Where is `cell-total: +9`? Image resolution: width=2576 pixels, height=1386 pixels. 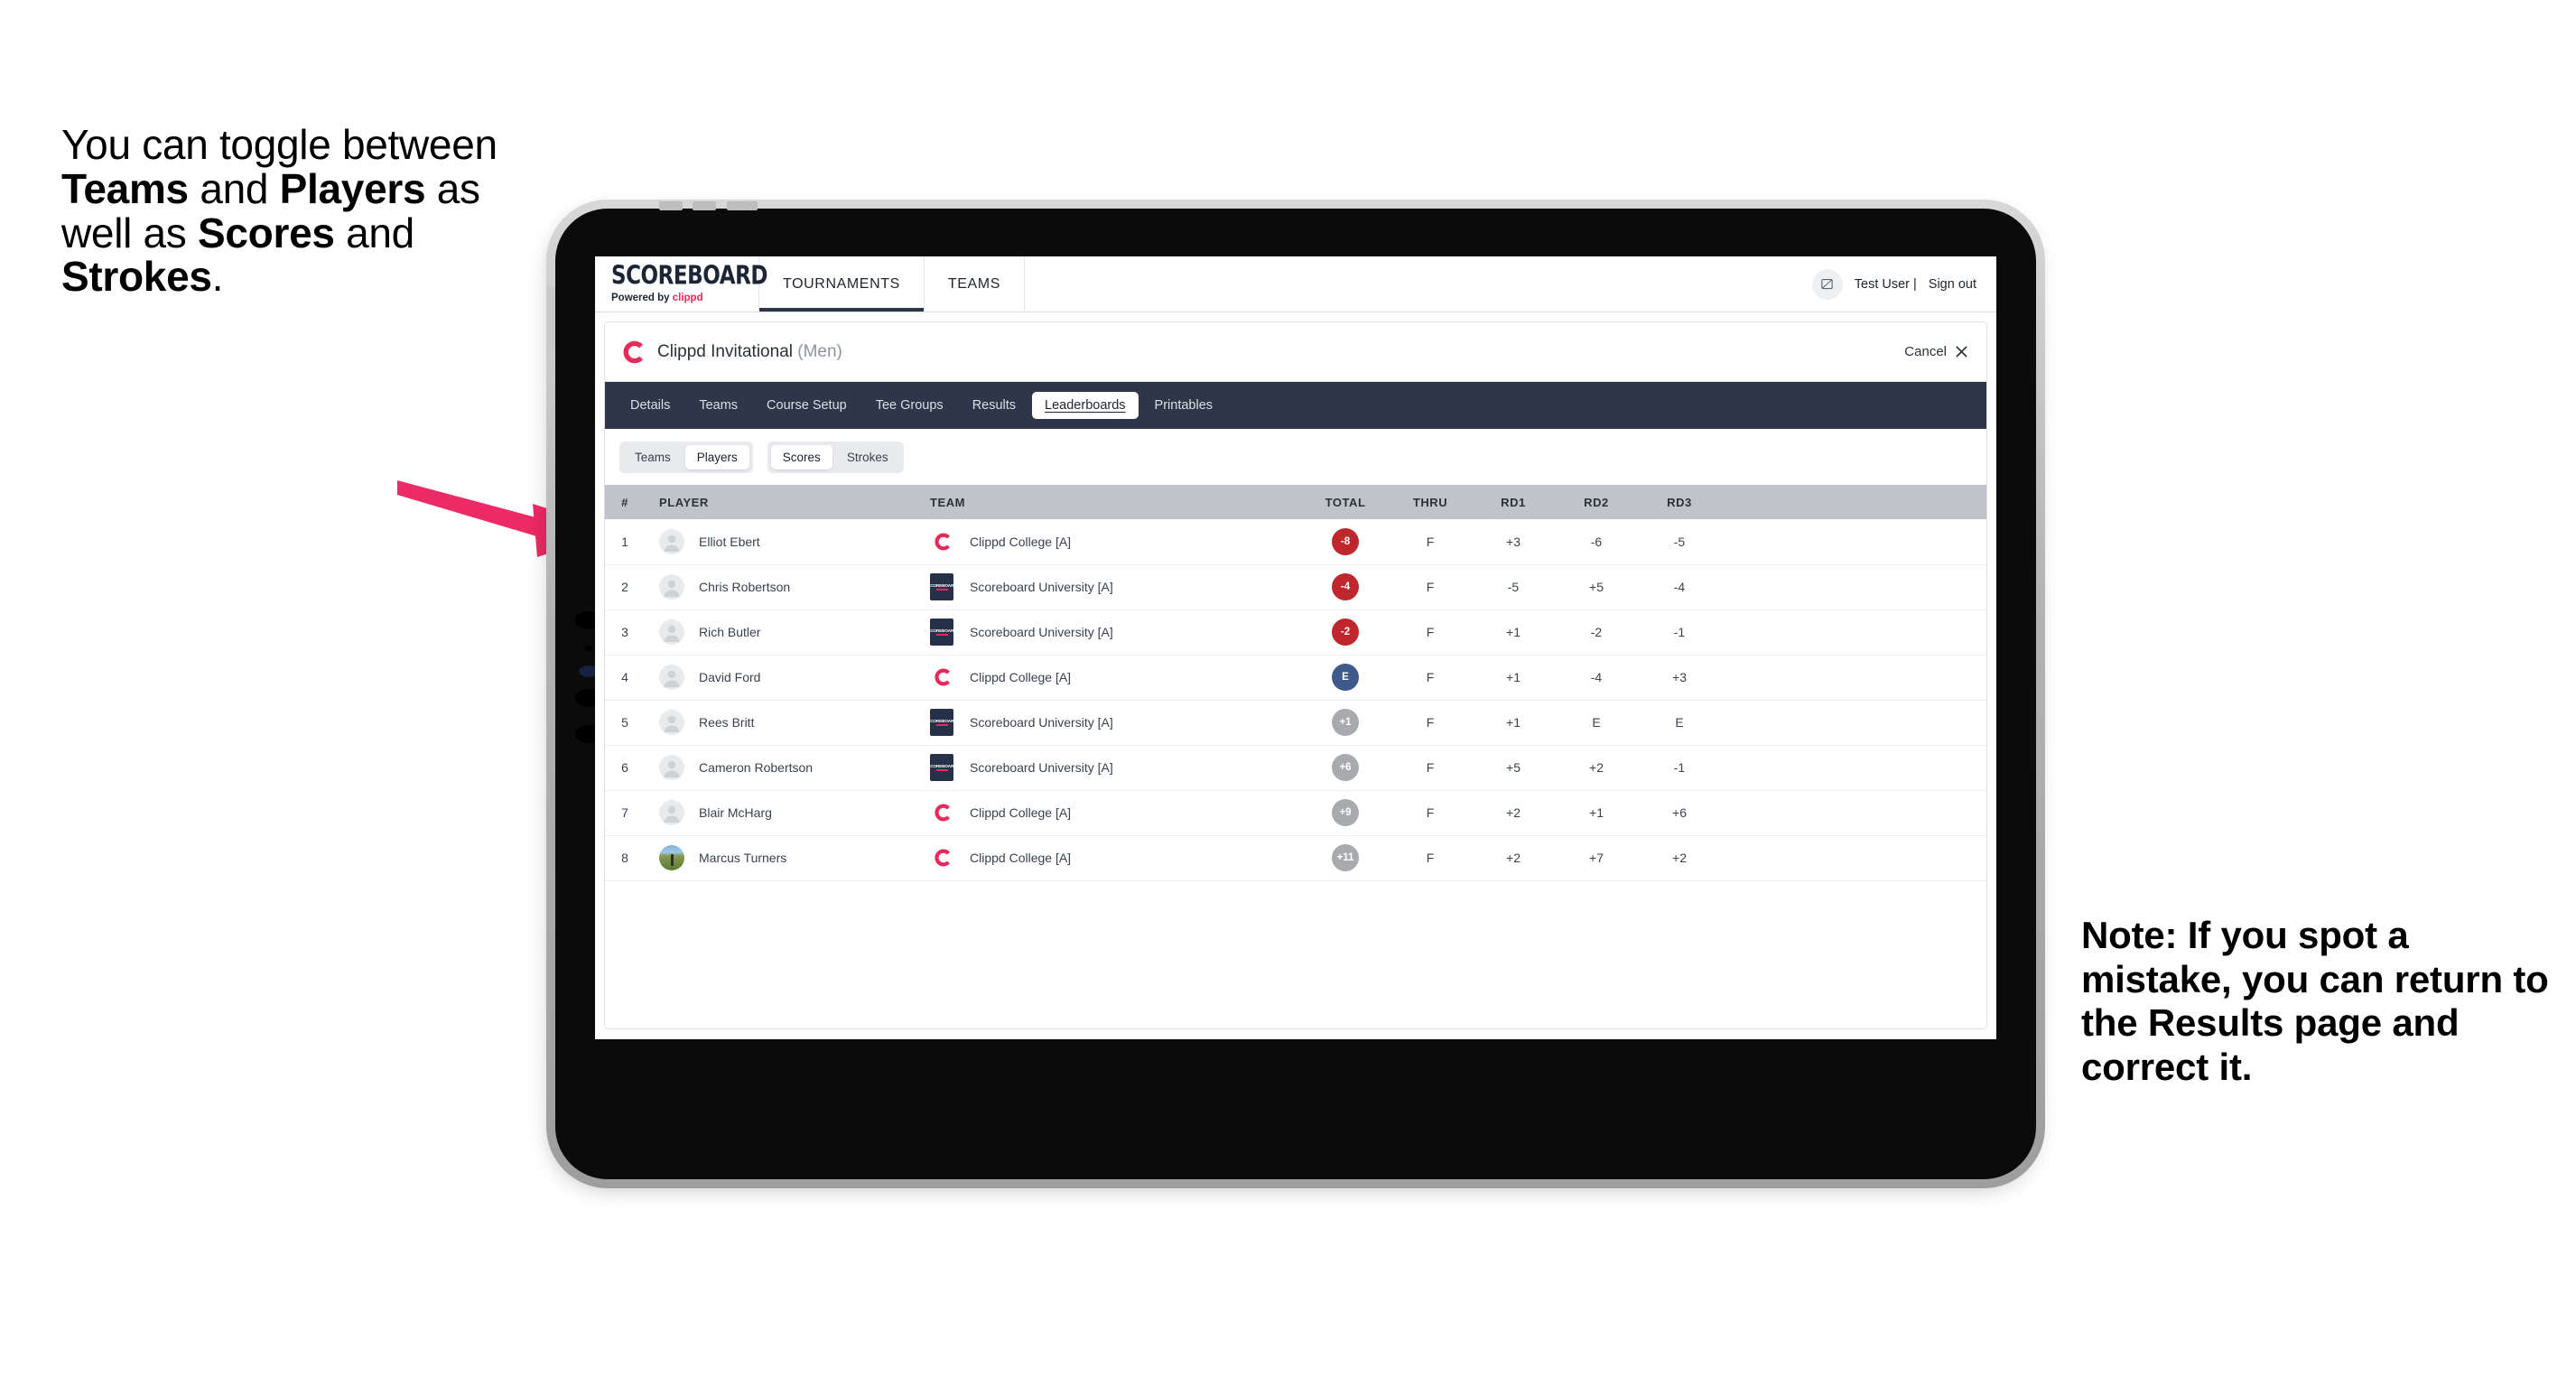 cell-total: +9 is located at coordinates (1345, 813).